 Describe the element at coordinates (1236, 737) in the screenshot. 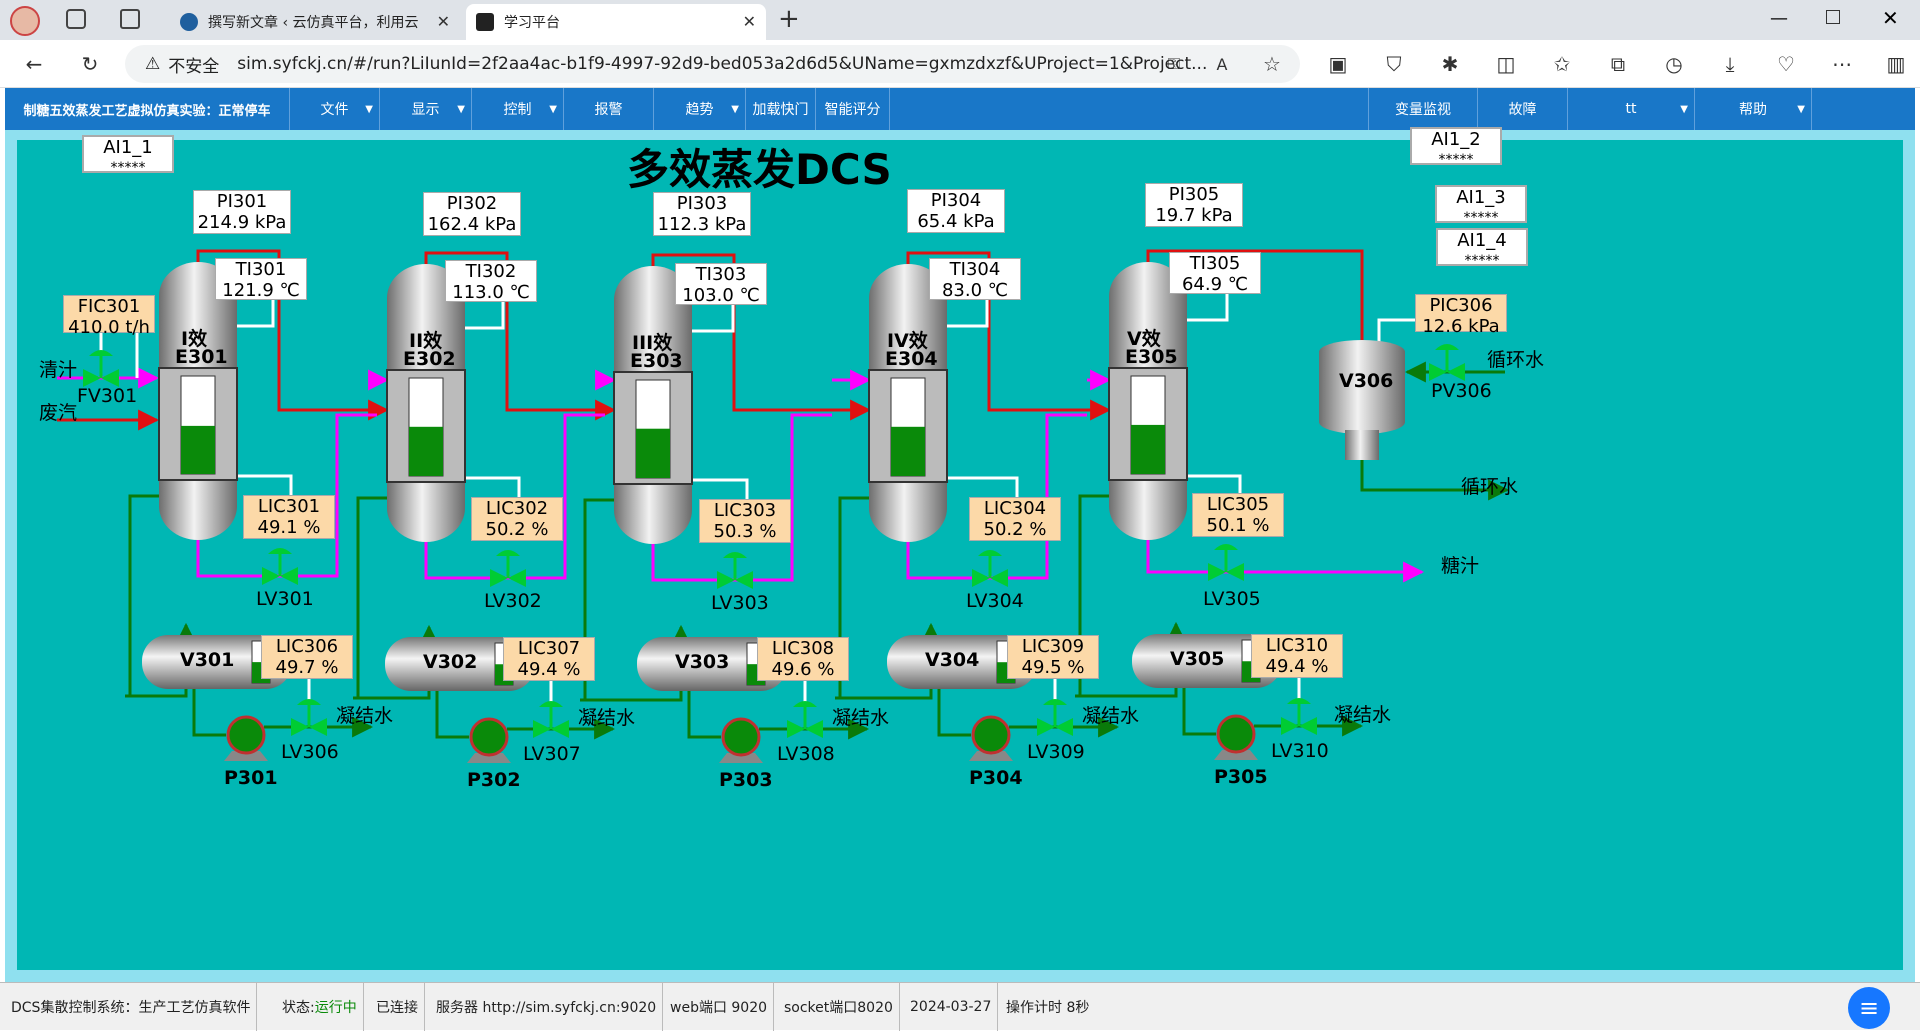

I see `pump-P305` at that location.